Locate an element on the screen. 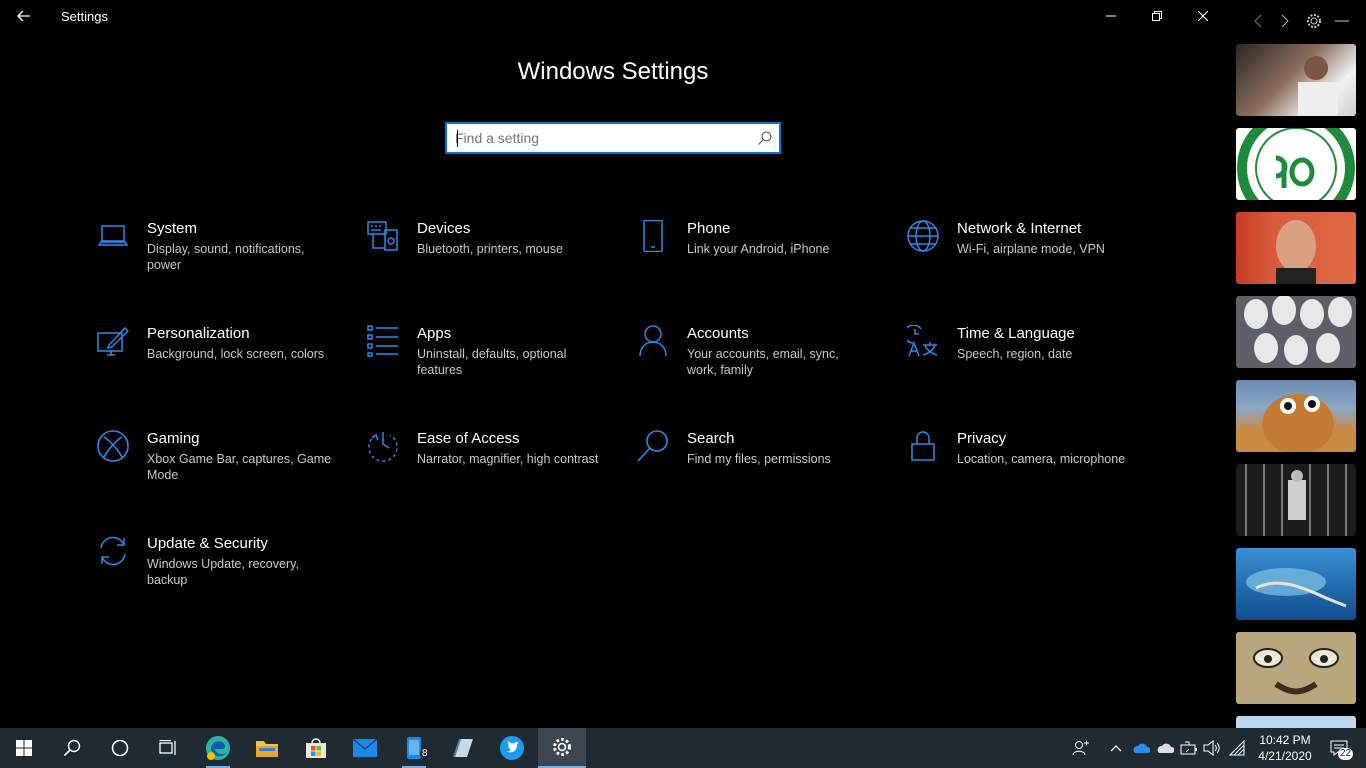 The height and width of the screenshot is (768, 1366). panel-forward-button is located at coordinates (1285, 21).